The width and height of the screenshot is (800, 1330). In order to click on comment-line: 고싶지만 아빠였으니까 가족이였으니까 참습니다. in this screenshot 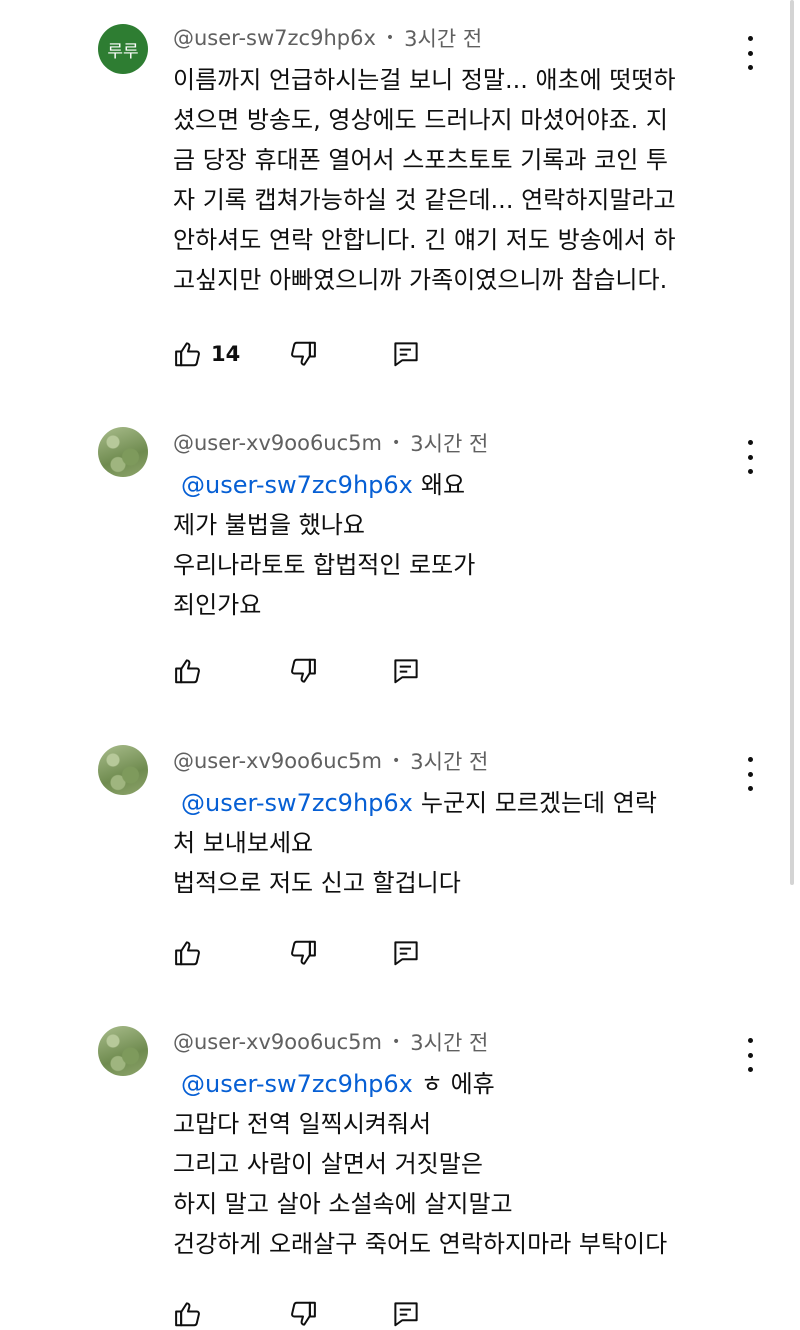, I will do `click(420, 280)`.